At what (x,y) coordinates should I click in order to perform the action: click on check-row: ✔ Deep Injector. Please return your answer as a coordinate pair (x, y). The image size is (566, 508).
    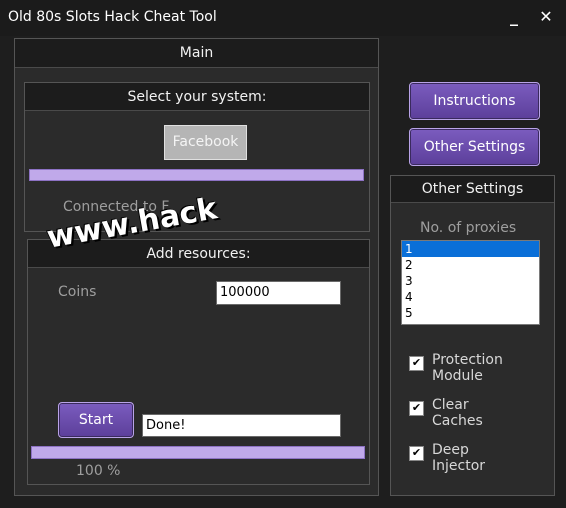
    Looking at the image, I should click on (479, 458).